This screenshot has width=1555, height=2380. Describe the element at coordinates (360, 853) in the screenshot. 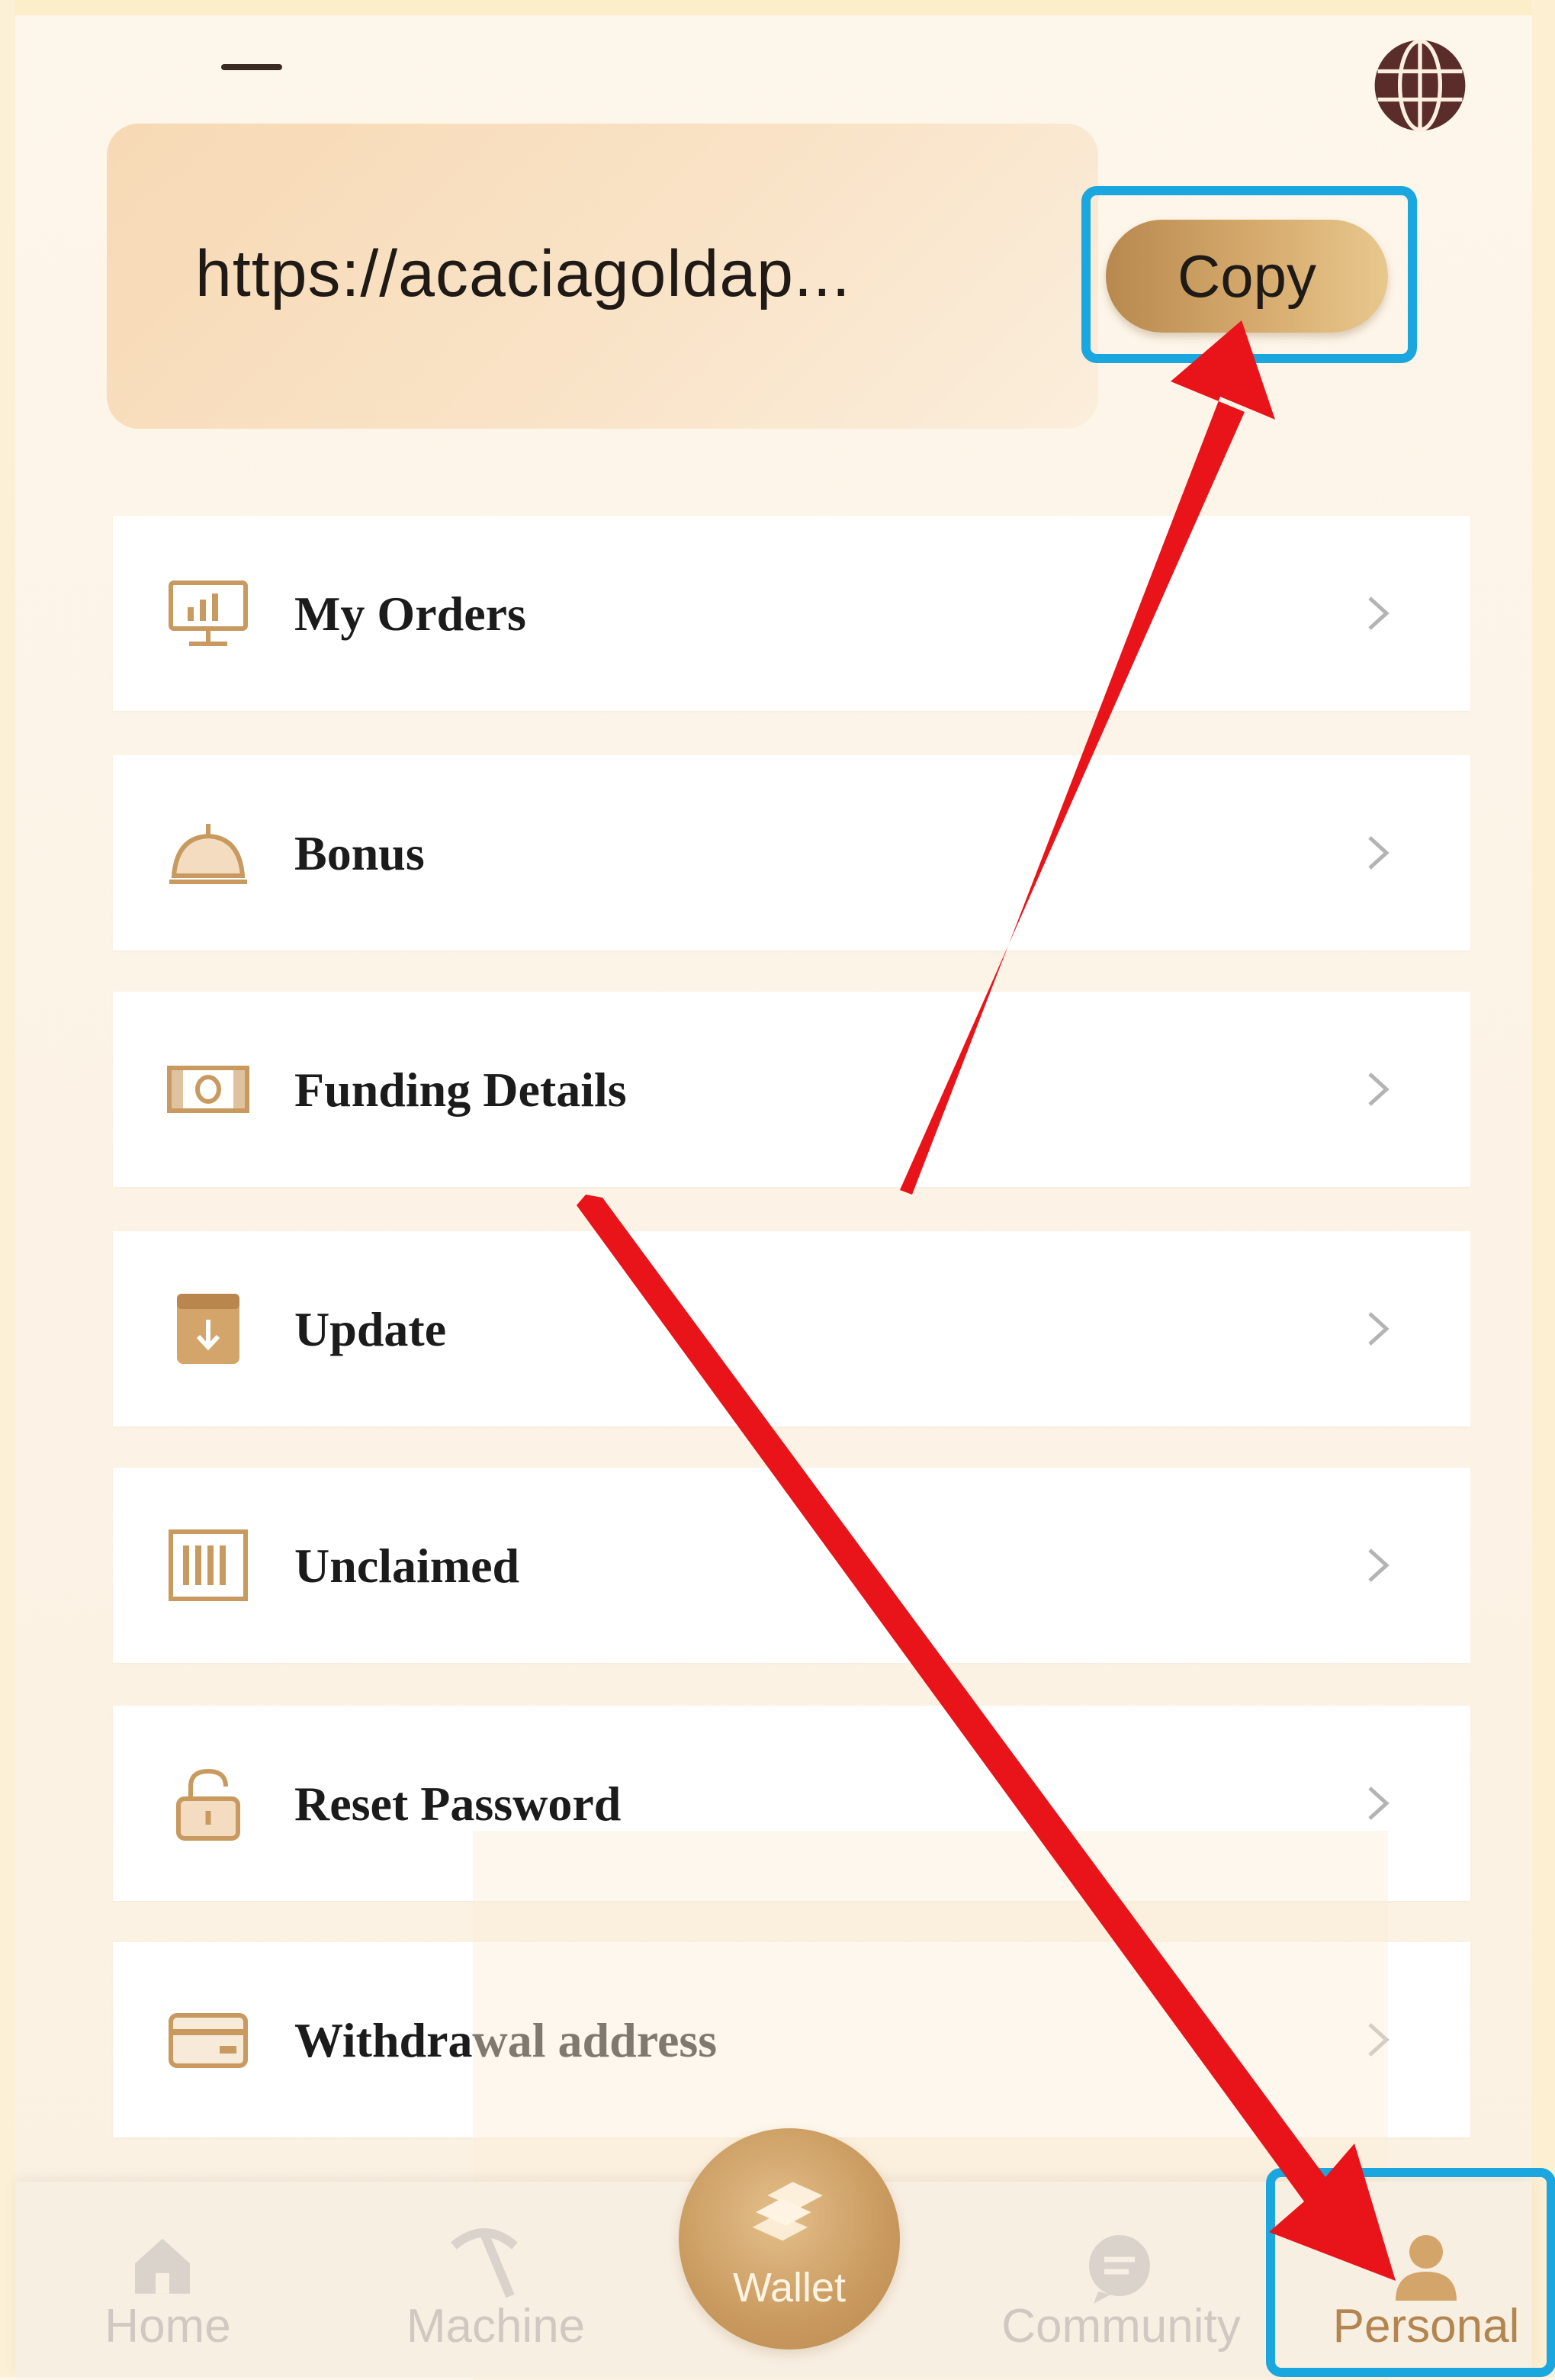

I see `menu-item-label: Bonus` at that location.